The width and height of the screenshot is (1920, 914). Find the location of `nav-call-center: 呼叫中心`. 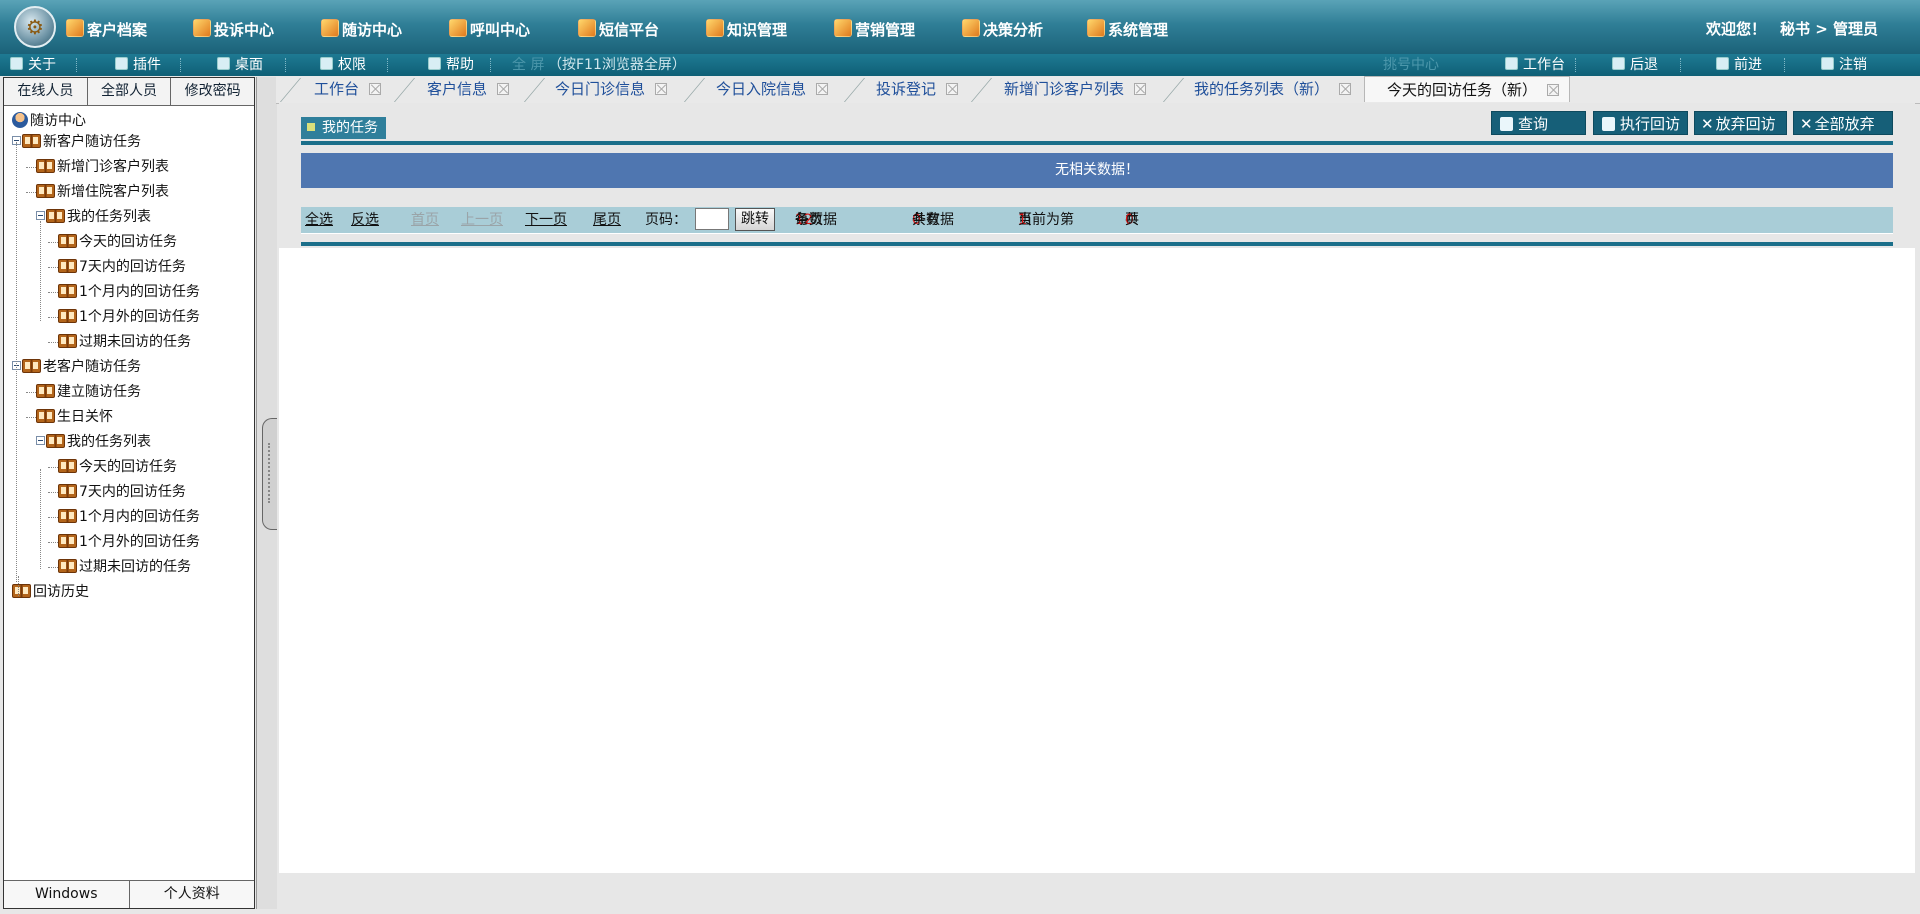

nav-call-center: 呼叫中心 is located at coordinates (489, 30).